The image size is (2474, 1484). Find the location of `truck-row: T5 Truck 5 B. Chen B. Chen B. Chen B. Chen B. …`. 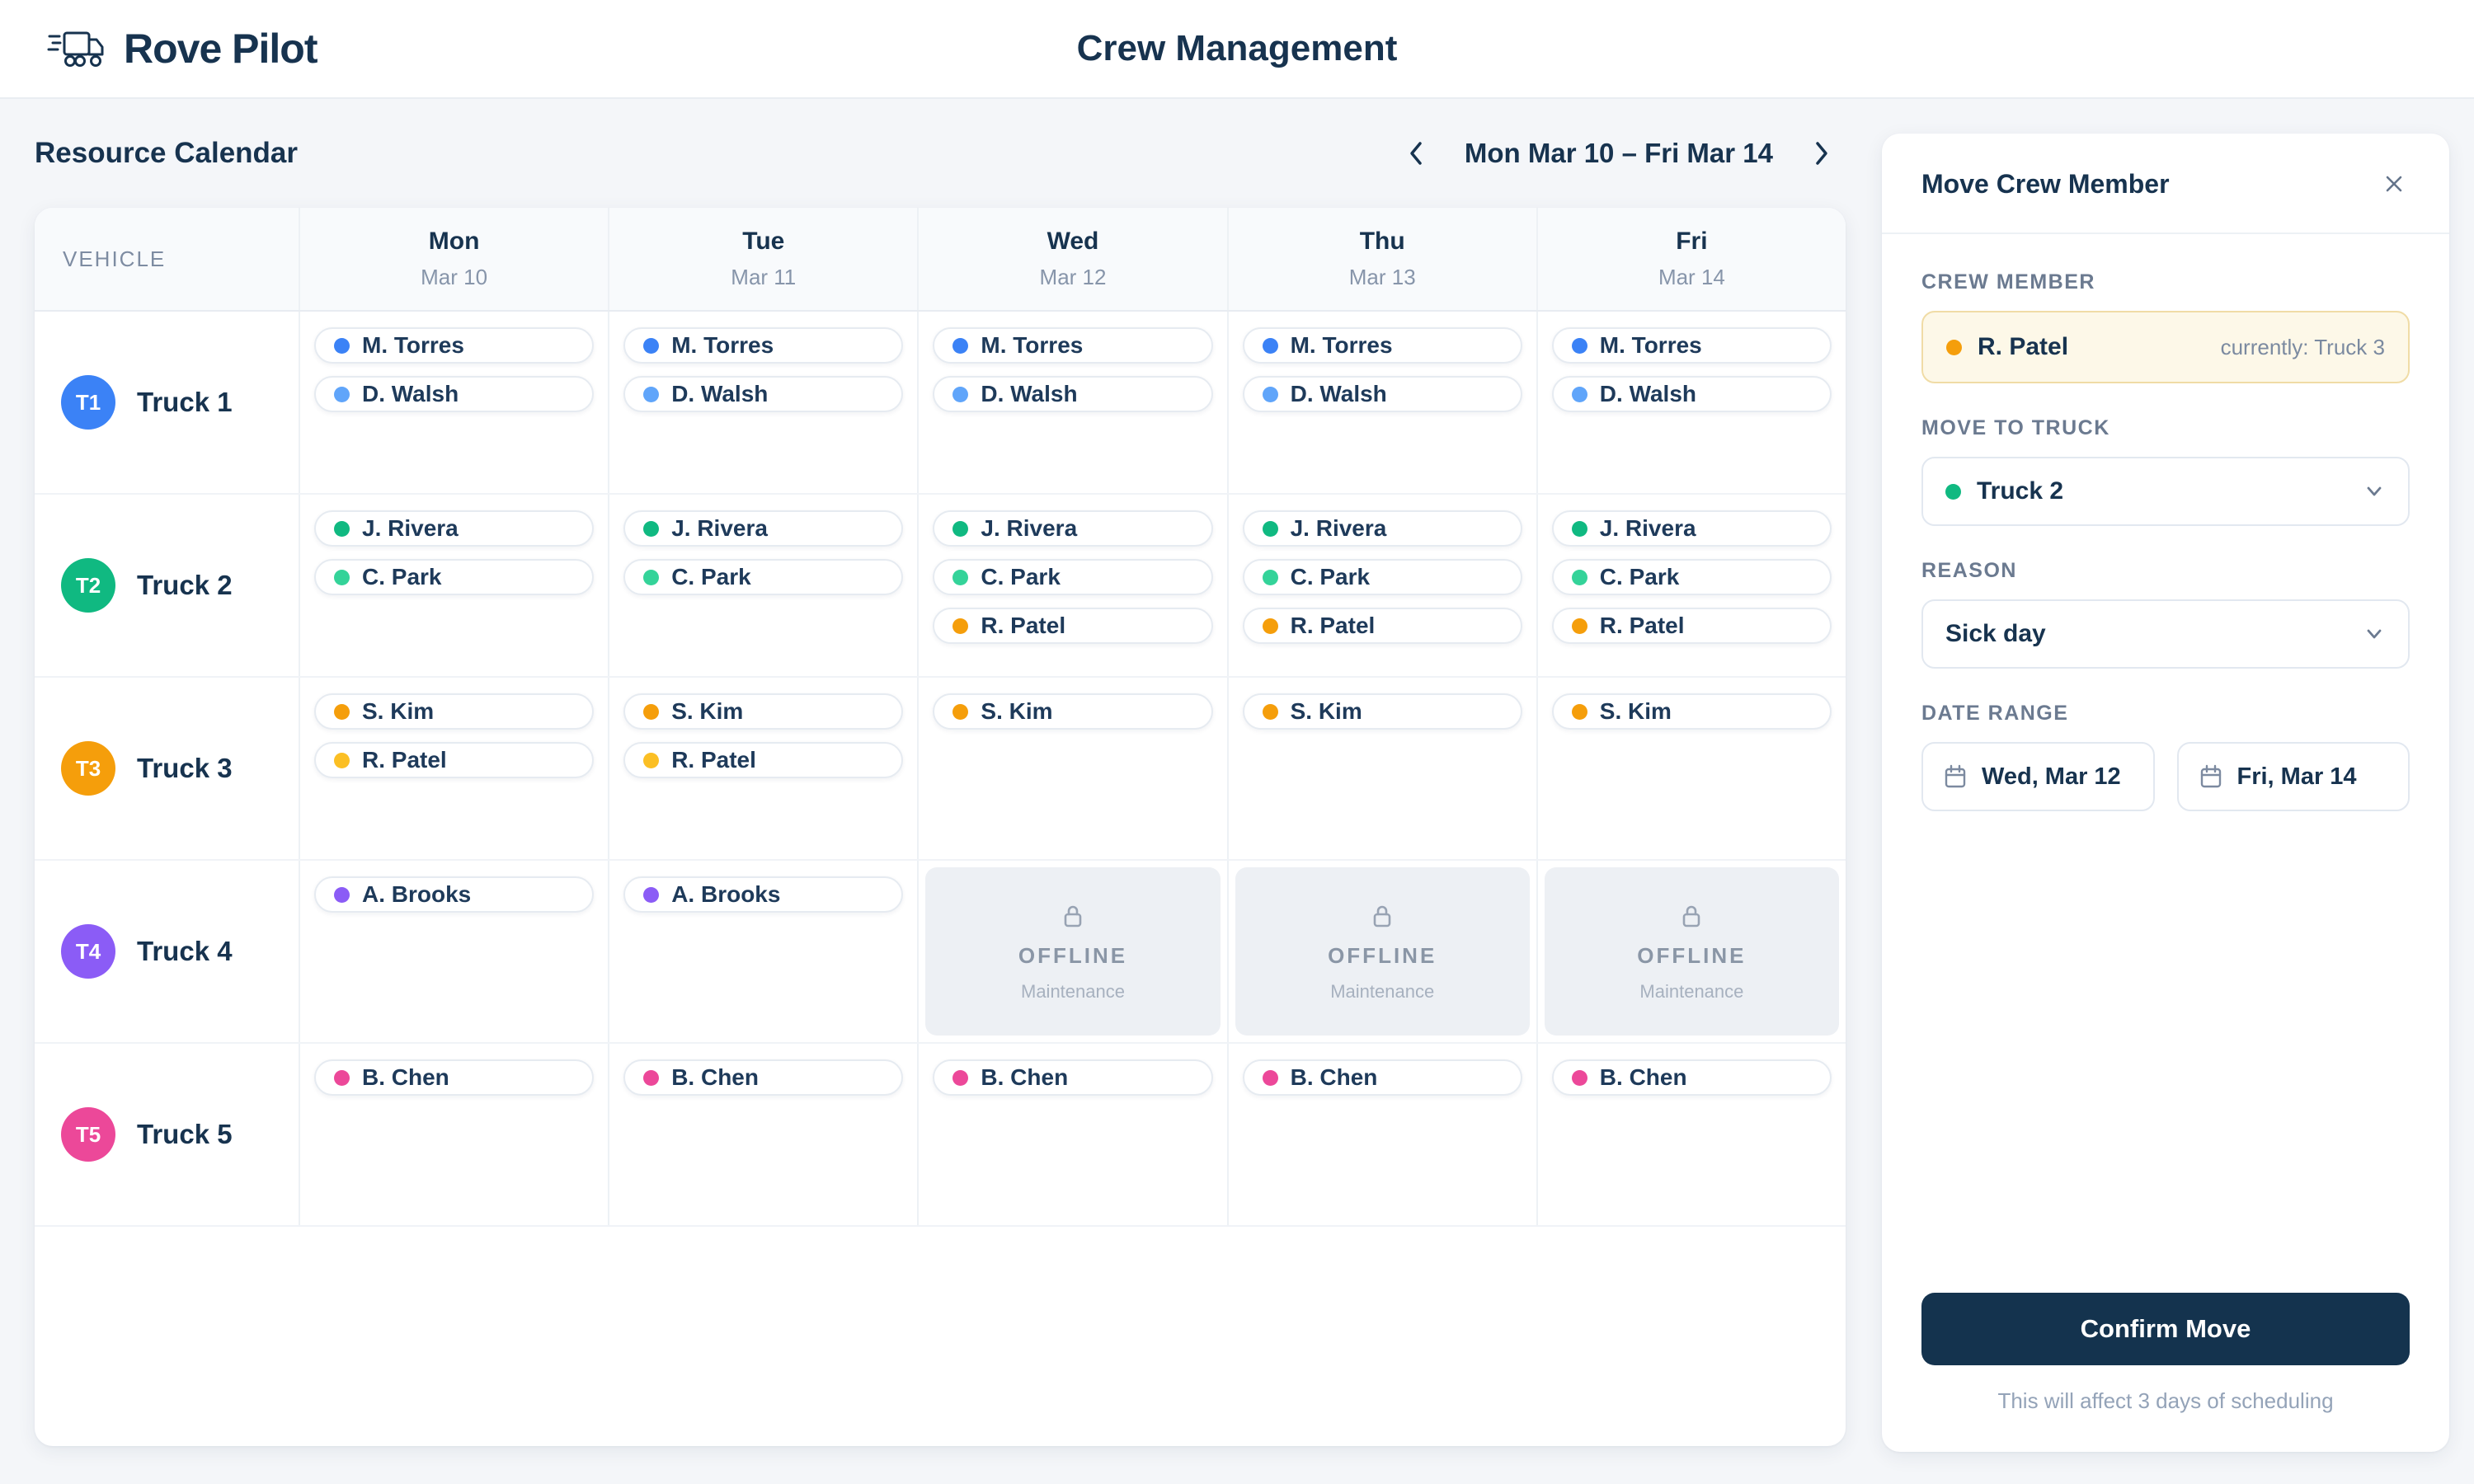

truck-row: T5 Truck 5 B. Chen B. Chen B. Chen B. Chen B. … is located at coordinates (940, 1135).